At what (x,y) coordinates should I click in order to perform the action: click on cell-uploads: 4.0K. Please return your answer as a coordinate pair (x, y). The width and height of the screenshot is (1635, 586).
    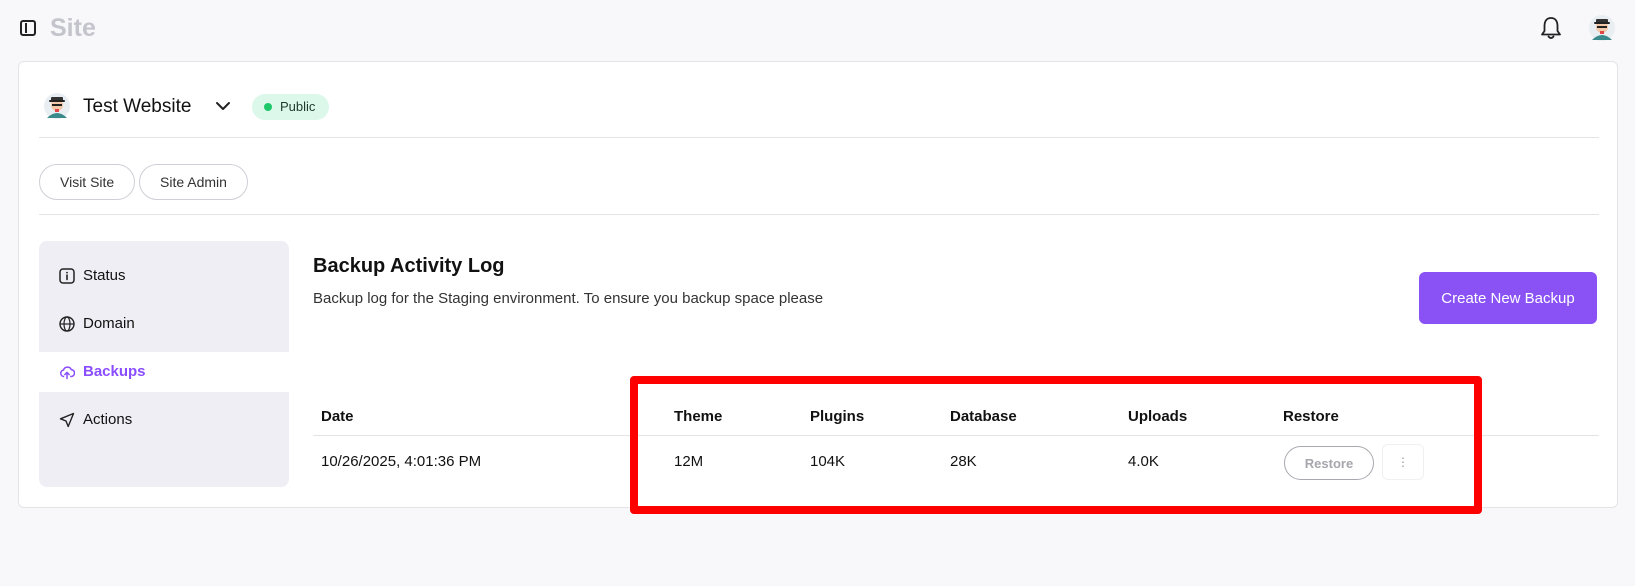
    Looking at the image, I should click on (1143, 461).